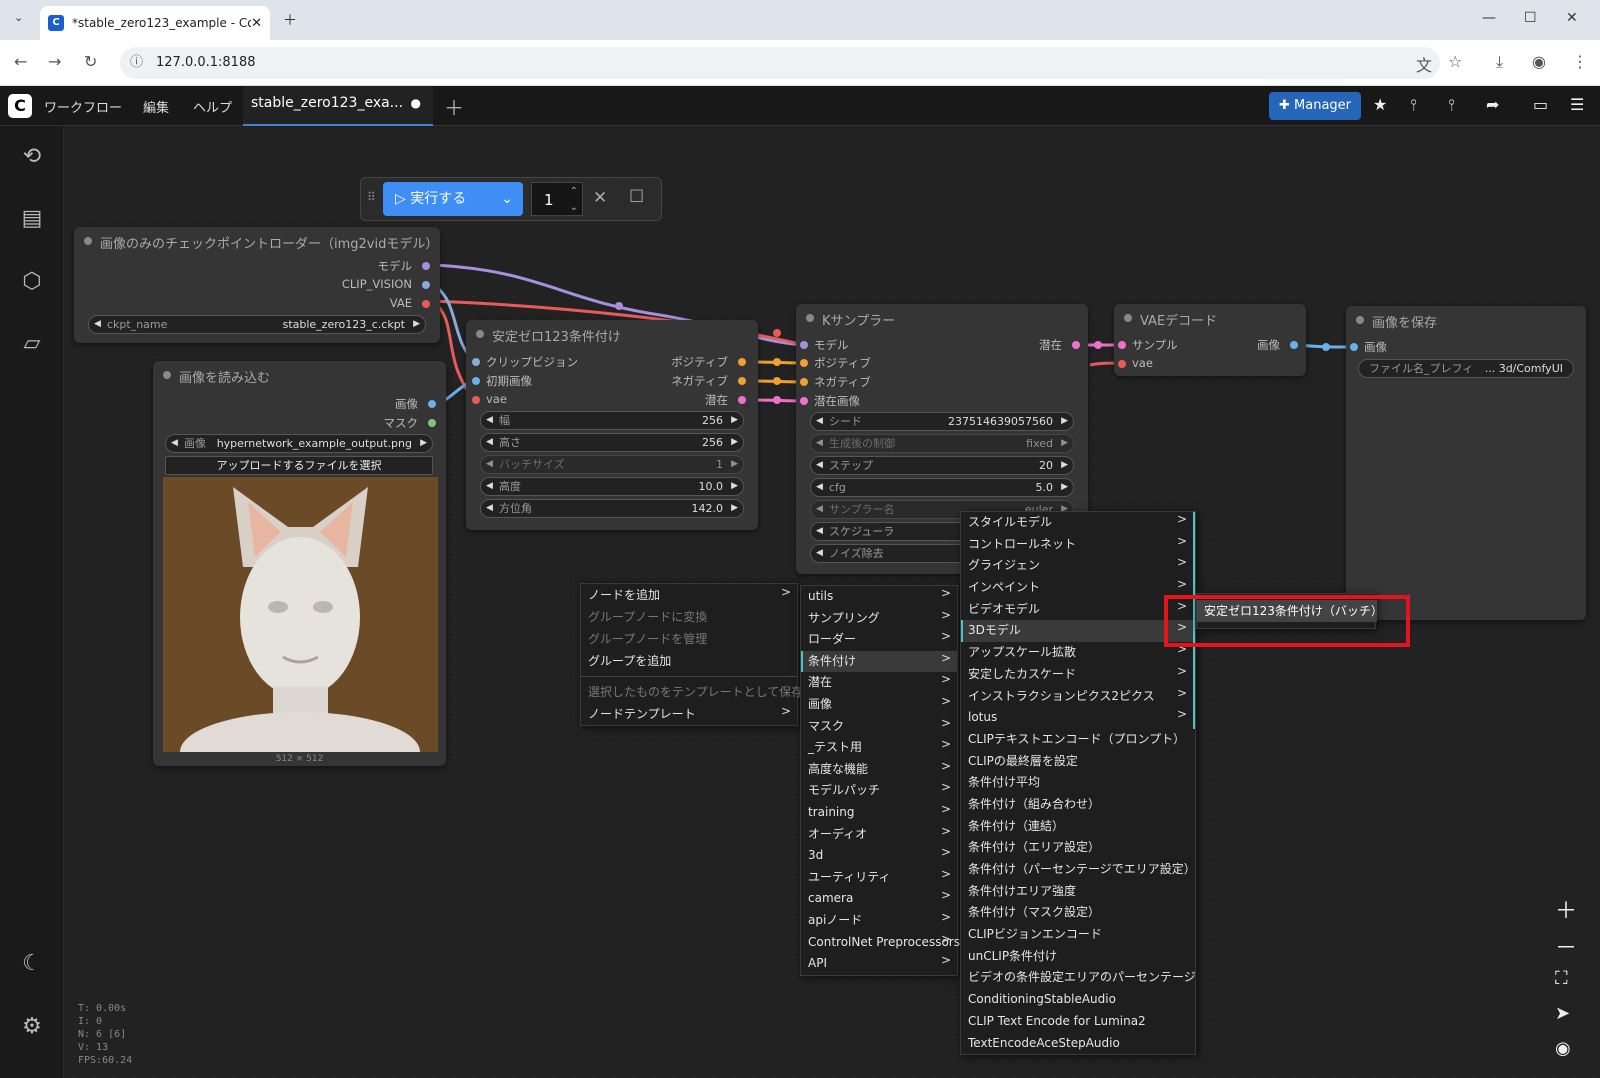 This screenshot has height=1078, width=1600. Describe the element at coordinates (1466, 368) in the screenshot. I see `widget-filename-prefix: ファイル名_プレフィ ... 3d/ComfyUI` at that location.